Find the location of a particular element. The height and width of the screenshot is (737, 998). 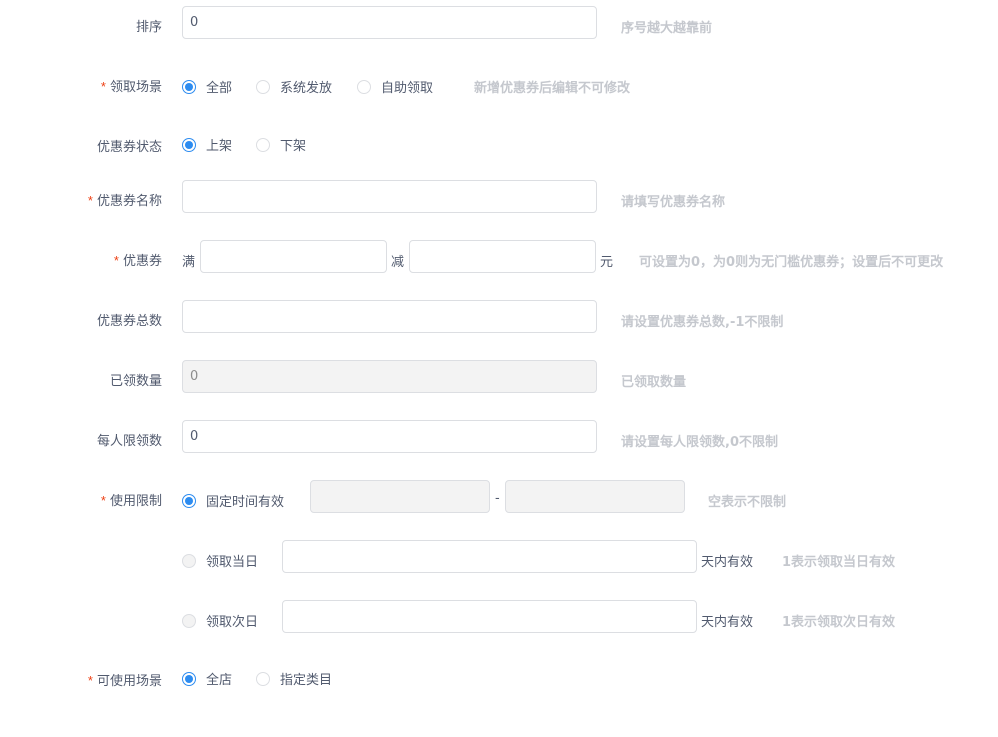

same-day-hint: 1表示领取当日有效 is located at coordinates (839, 562).